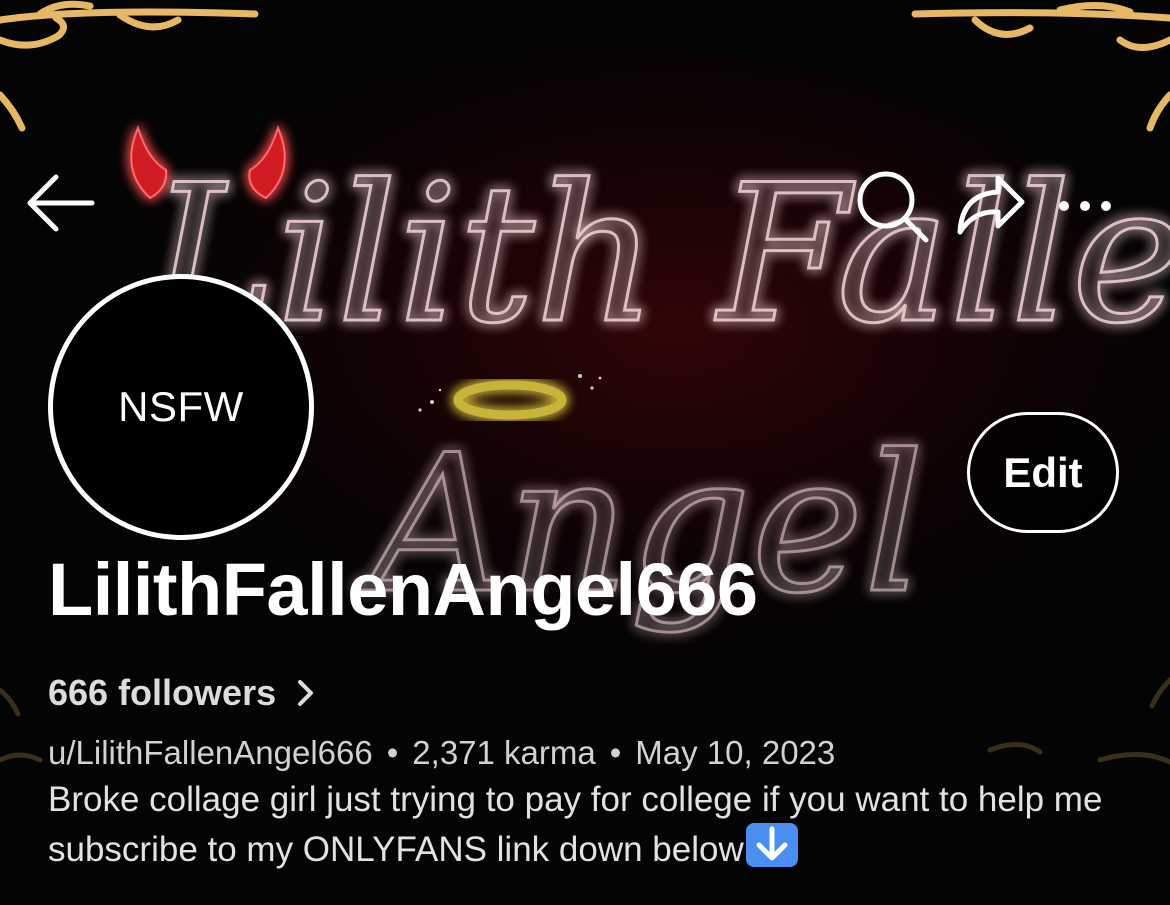 This screenshot has height=905, width=1170. Describe the element at coordinates (1043, 472) in the screenshot. I see `edit-profile-button: Edit` at that location.